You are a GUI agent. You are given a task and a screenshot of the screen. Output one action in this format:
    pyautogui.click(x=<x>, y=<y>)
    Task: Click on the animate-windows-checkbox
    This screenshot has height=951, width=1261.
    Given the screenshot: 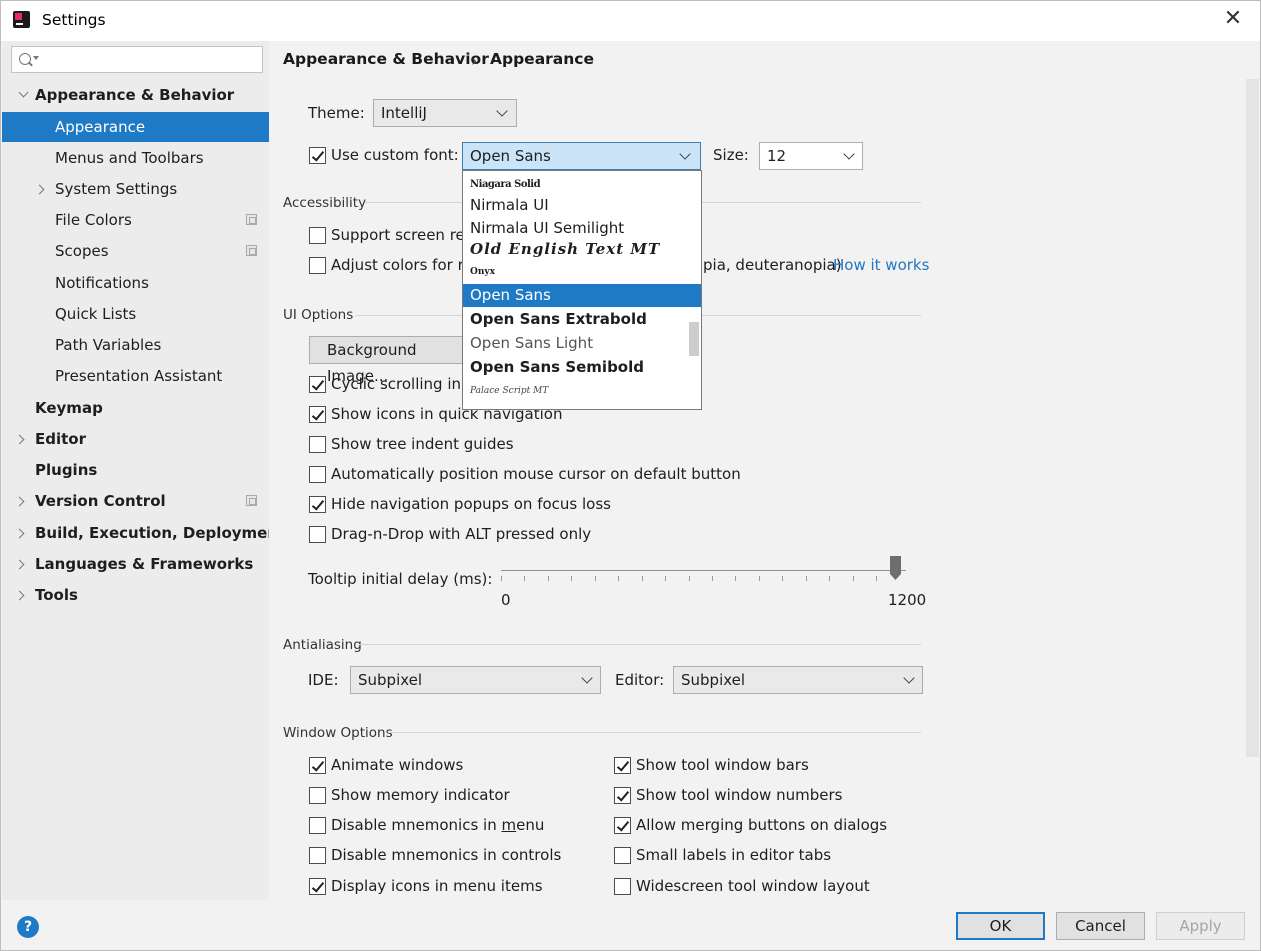 What is the action you would take?
    pyautogui.click(x=317, y=765)
    